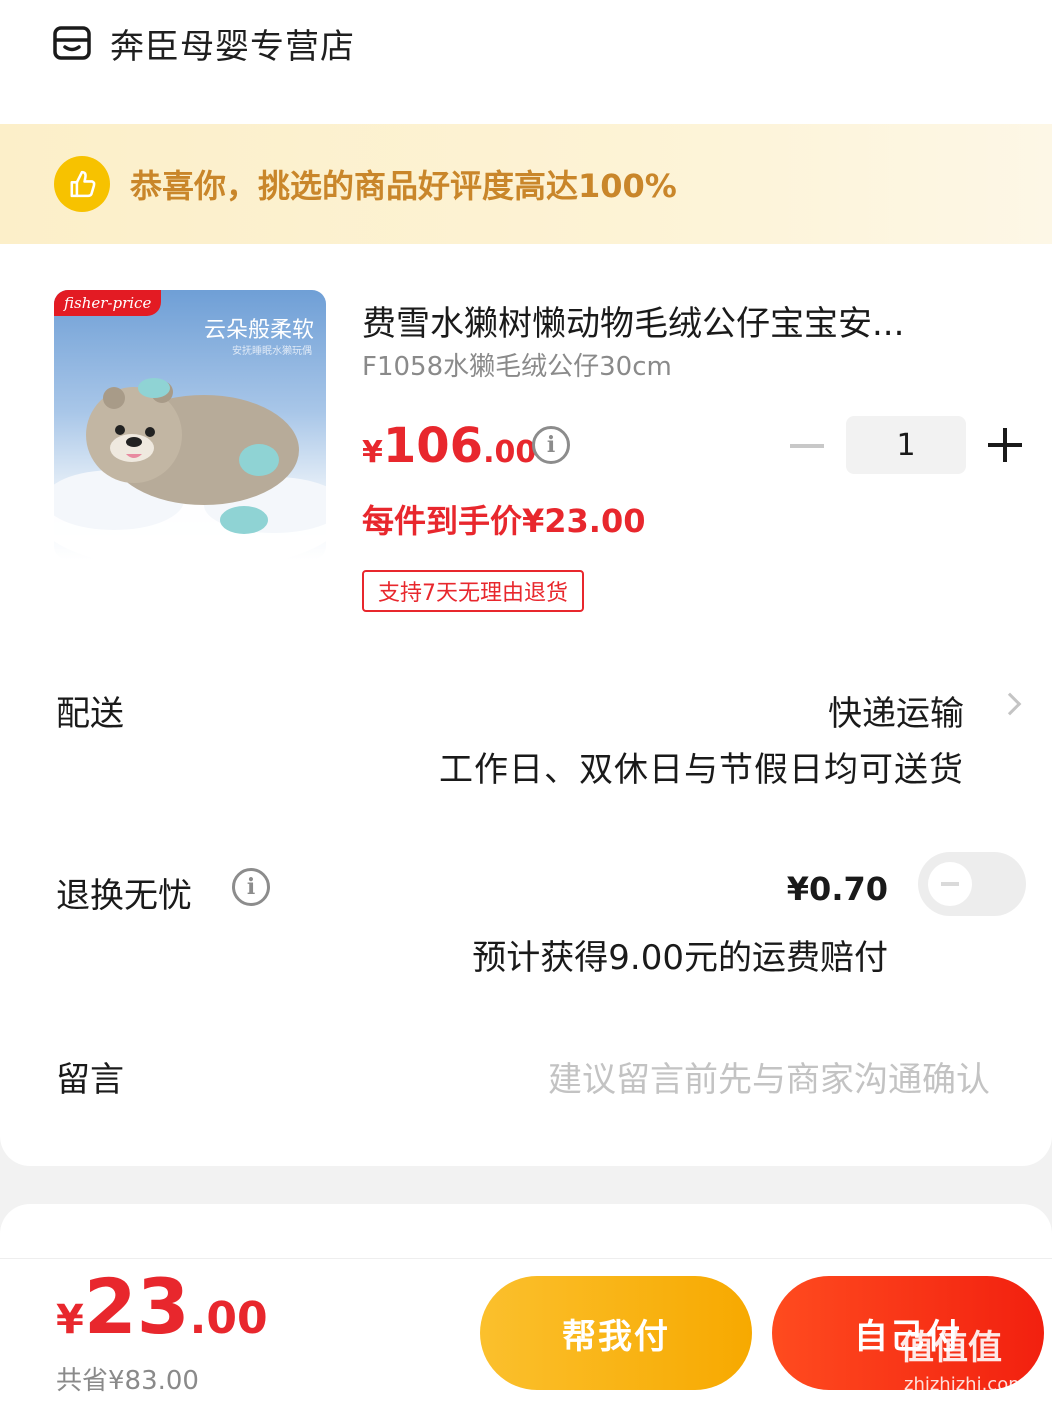 The image size is (1052, 1402). What do you see at coordinates (1005, 445) in the screenshot?
I see `quantity-increase-button` at bounding box center [1005, 445].